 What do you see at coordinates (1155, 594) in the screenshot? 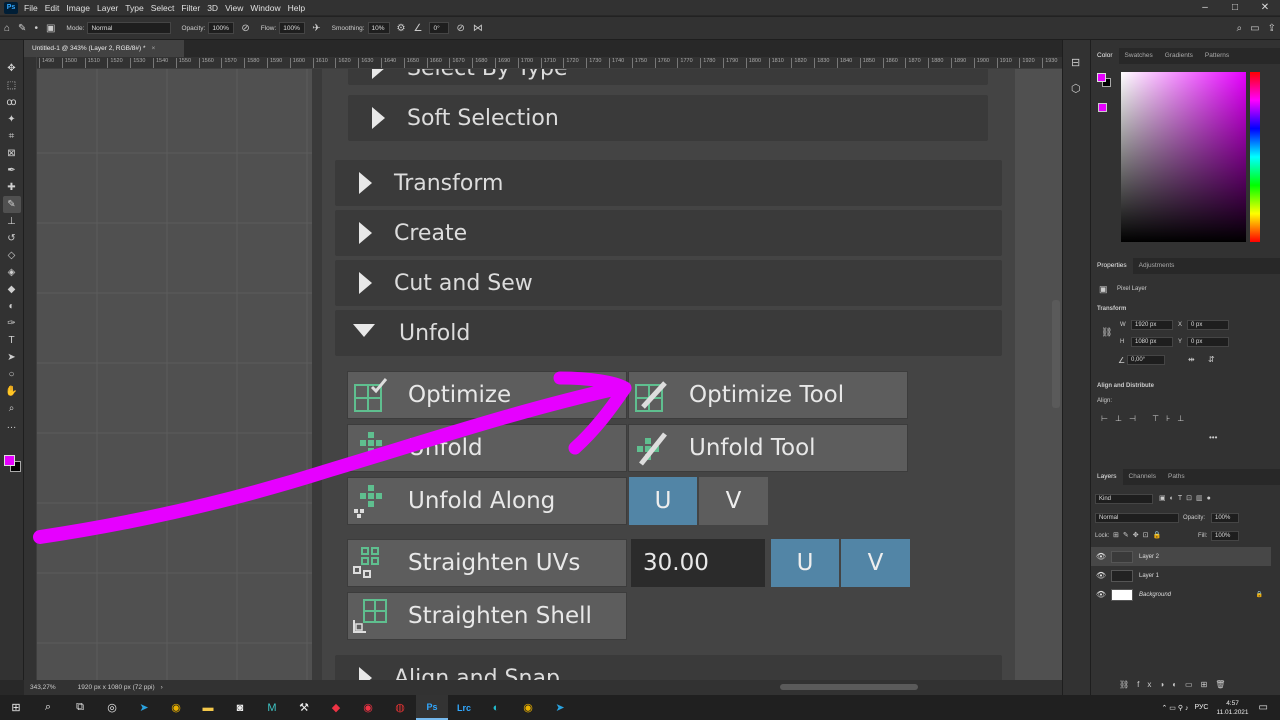
I see `layer-name: Background` at bounding box center [1155, 594].